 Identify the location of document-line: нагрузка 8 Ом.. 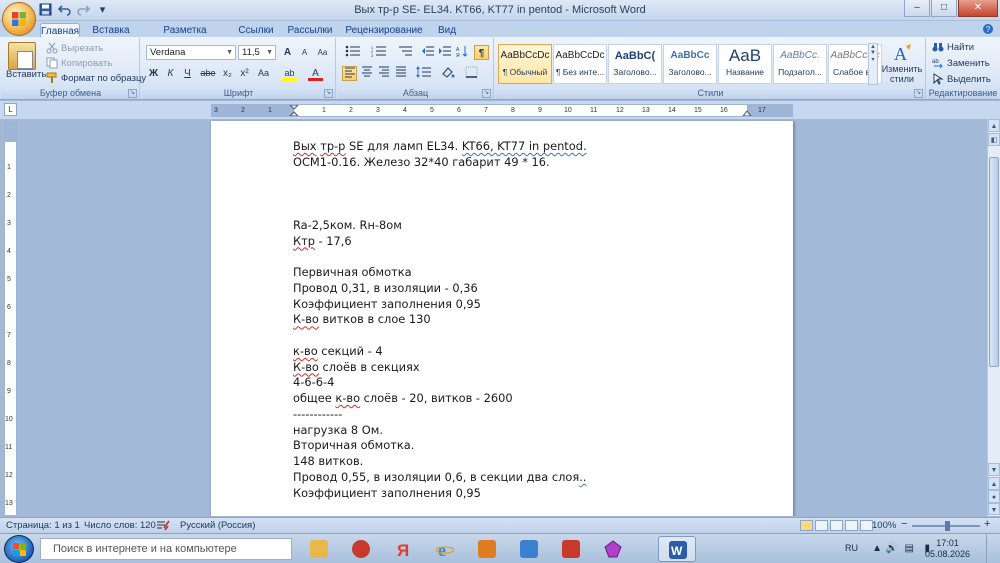
(444, 431).